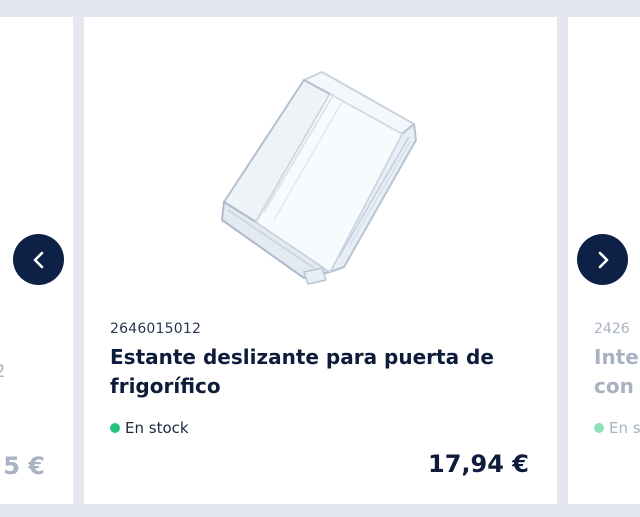 Image resolution: width=640 pixels, height=517 pixels. What do you see at coordinates (2, 371) in the screenshot?
I see `product-title-fragment: 2` at bounding box center [2, 371].